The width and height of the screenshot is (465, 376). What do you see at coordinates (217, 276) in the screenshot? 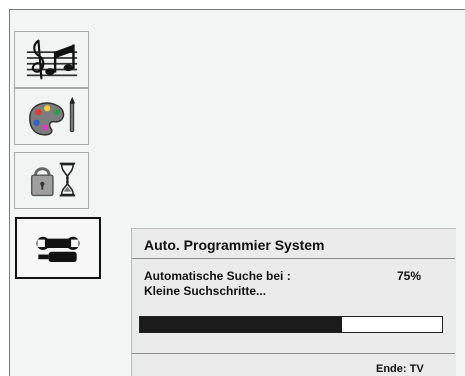
I see `search-status-label: Automatische Suche bei :` at bounding box center [217, 276].